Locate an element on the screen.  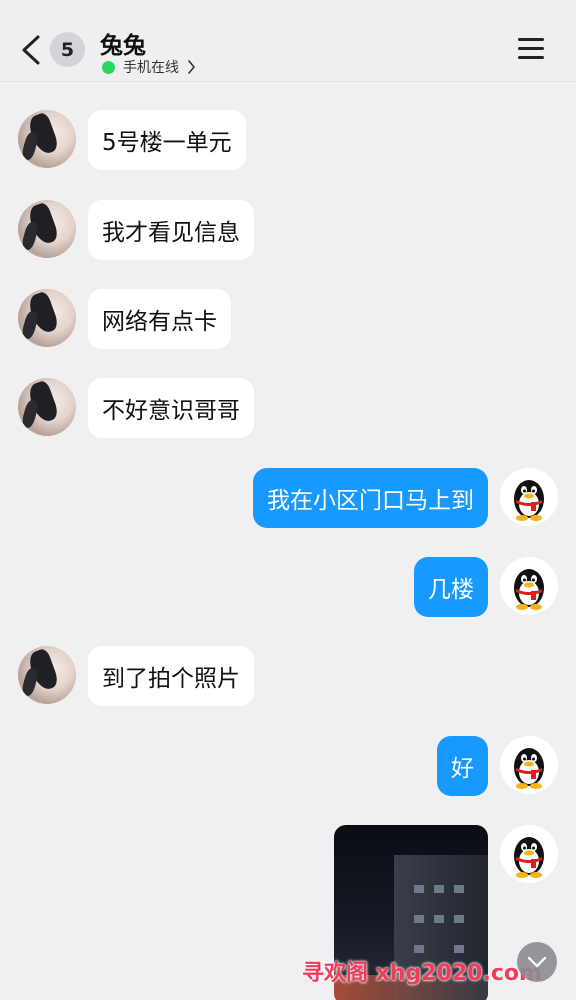
message-row: 我在小区门口马上到 is located at coordinates (288, 499).